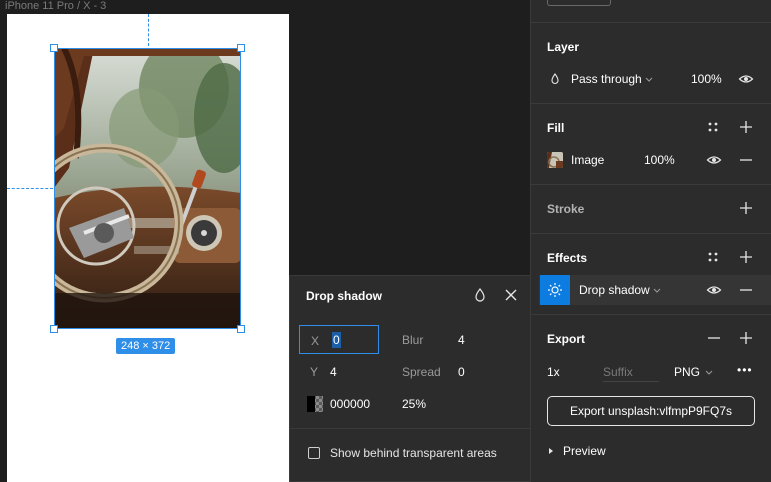 The image size is (771, 482). What do you see at coordinates (566, 339) in the screenshot?
I see `export-section-title: Export` at bounding box center [566, 339].